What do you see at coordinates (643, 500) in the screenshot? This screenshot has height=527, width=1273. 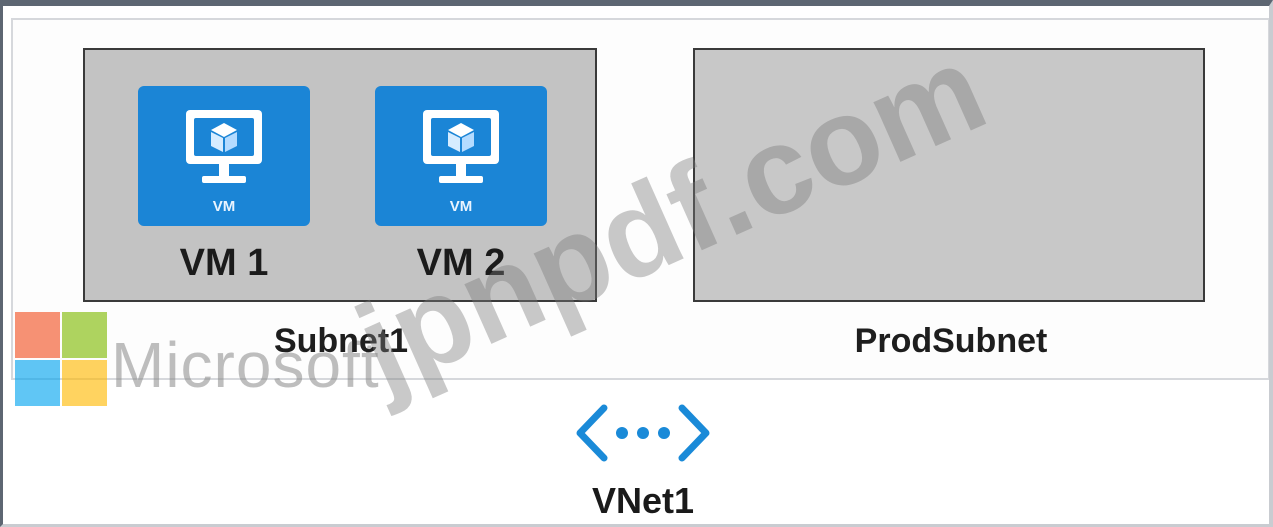 I see `vnet-label: VNet1` at bounding box center [643, 500].